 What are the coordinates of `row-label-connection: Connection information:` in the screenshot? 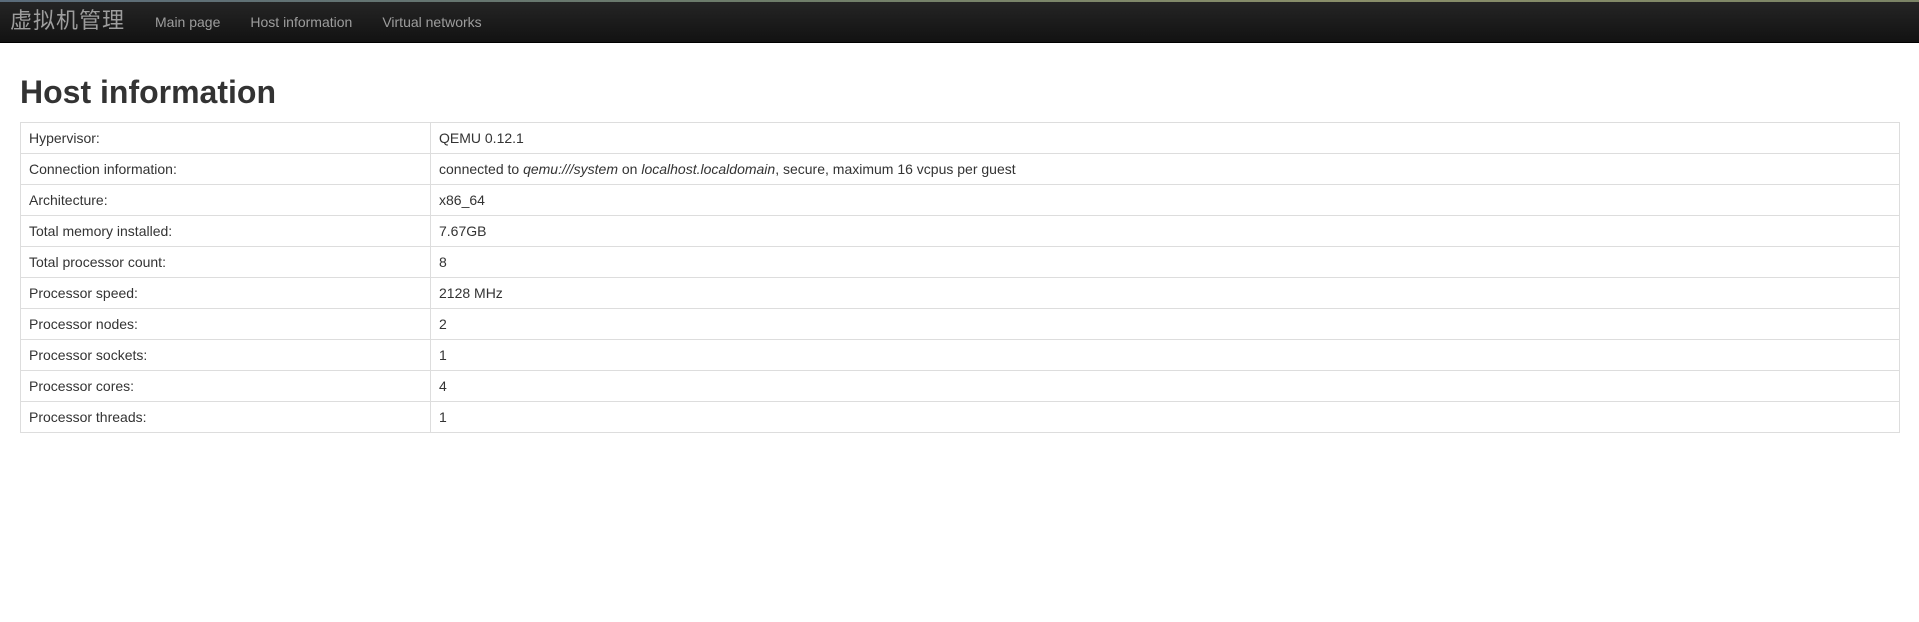 It's located at (225, 169).